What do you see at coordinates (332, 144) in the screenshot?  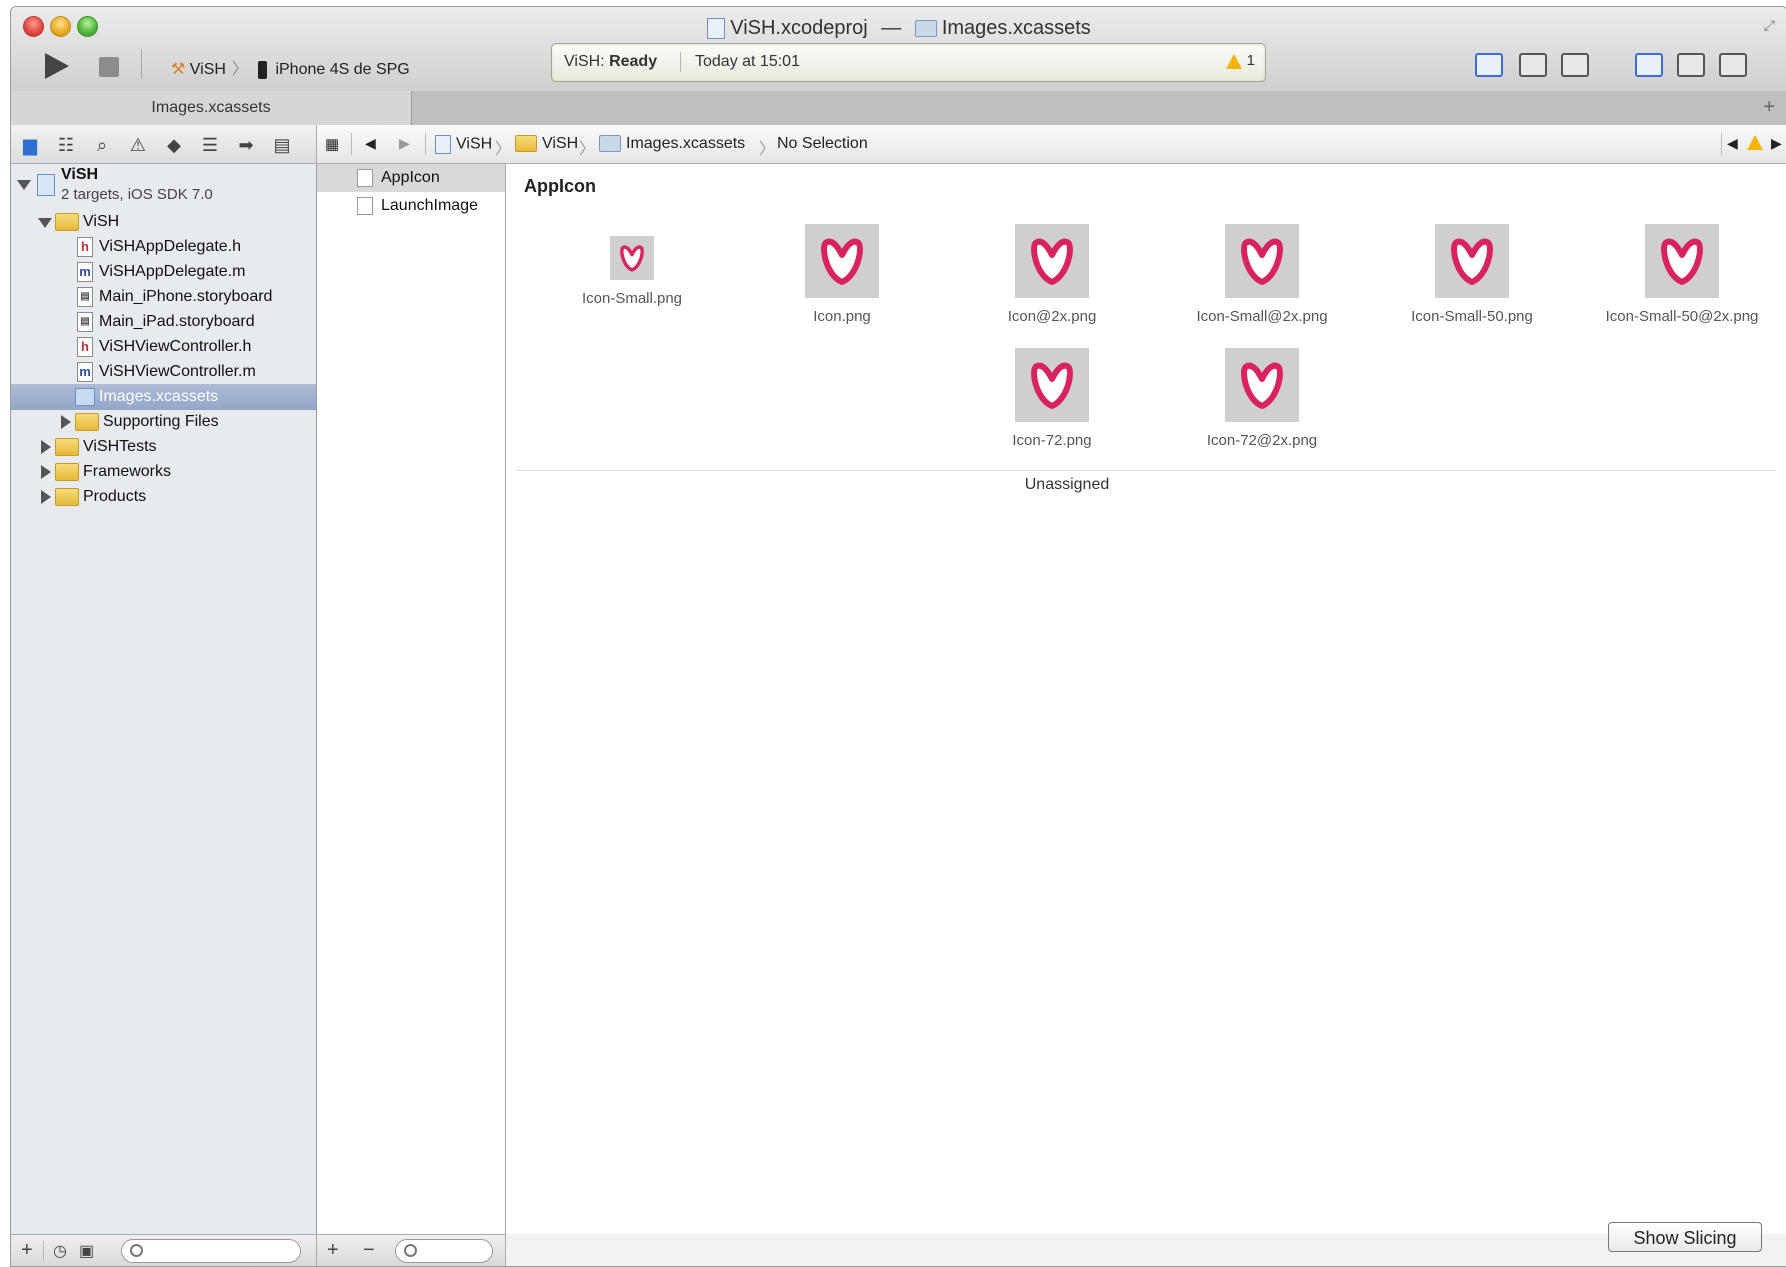 I see `related-items-icon: ▦` at bounding box center [332, 144].